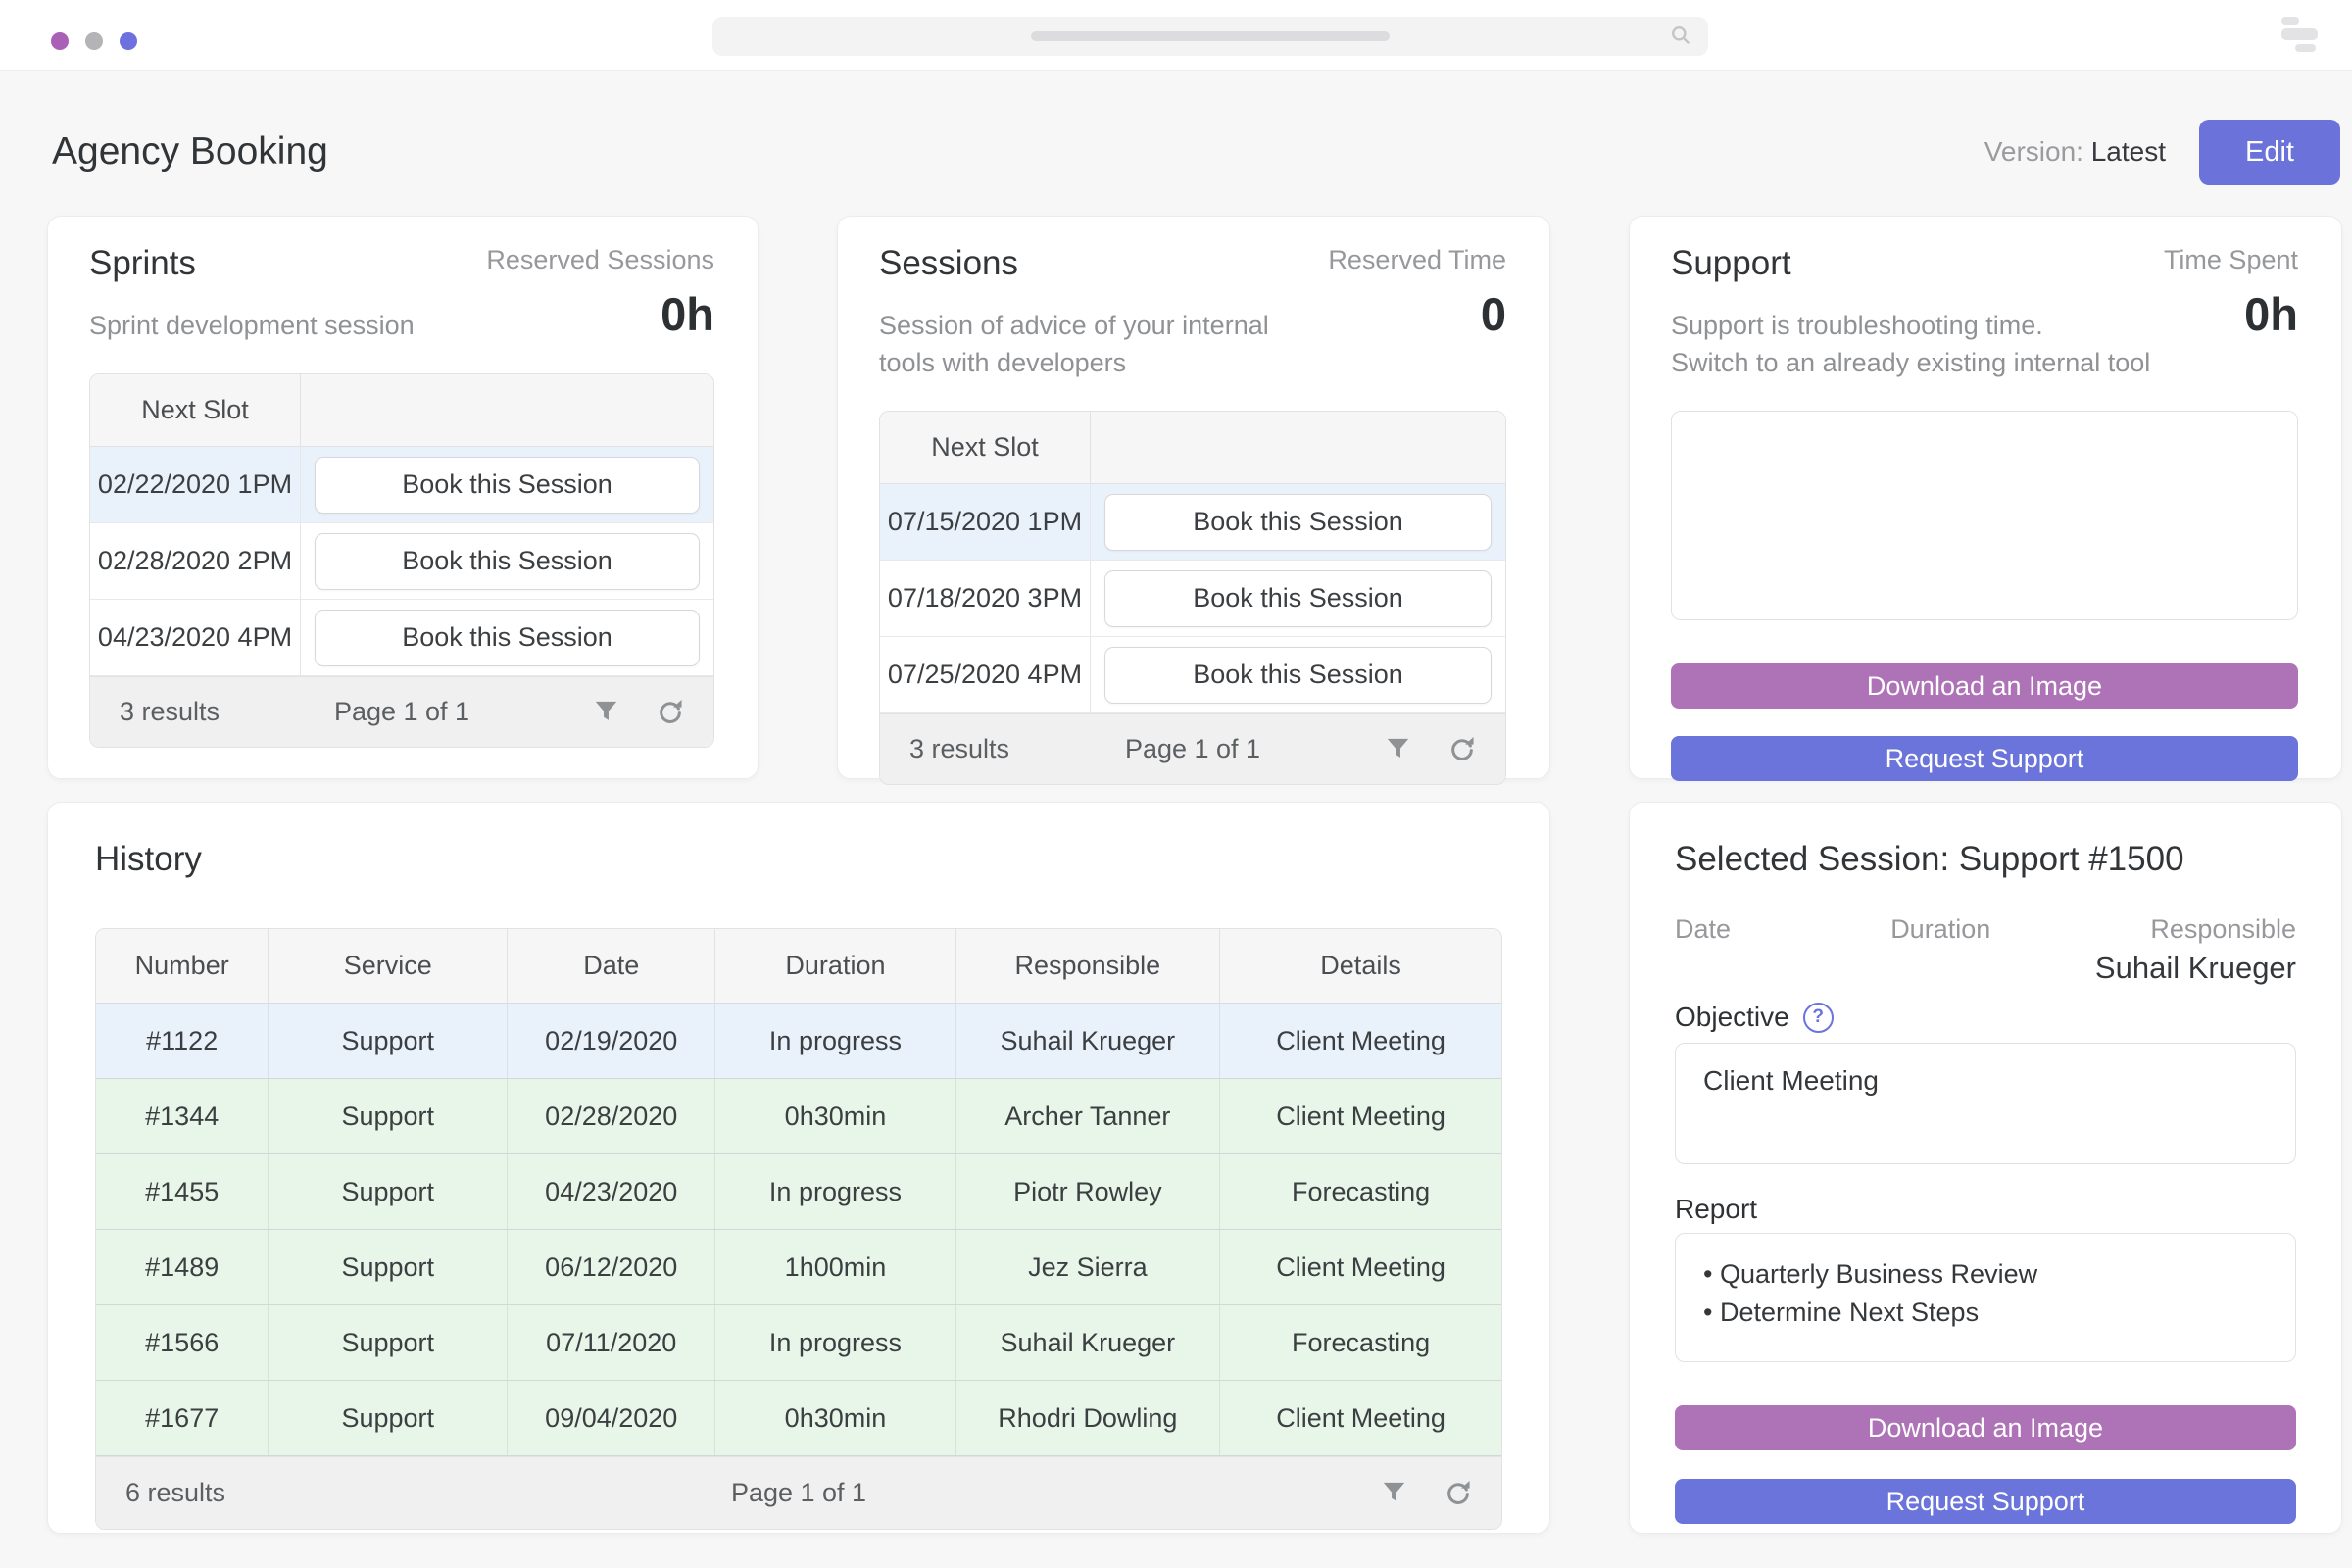 The width and height of the screenshot is (2352, 1568). I want to click on slot-date: 02/28/2020 2PM, so click(195, 561).